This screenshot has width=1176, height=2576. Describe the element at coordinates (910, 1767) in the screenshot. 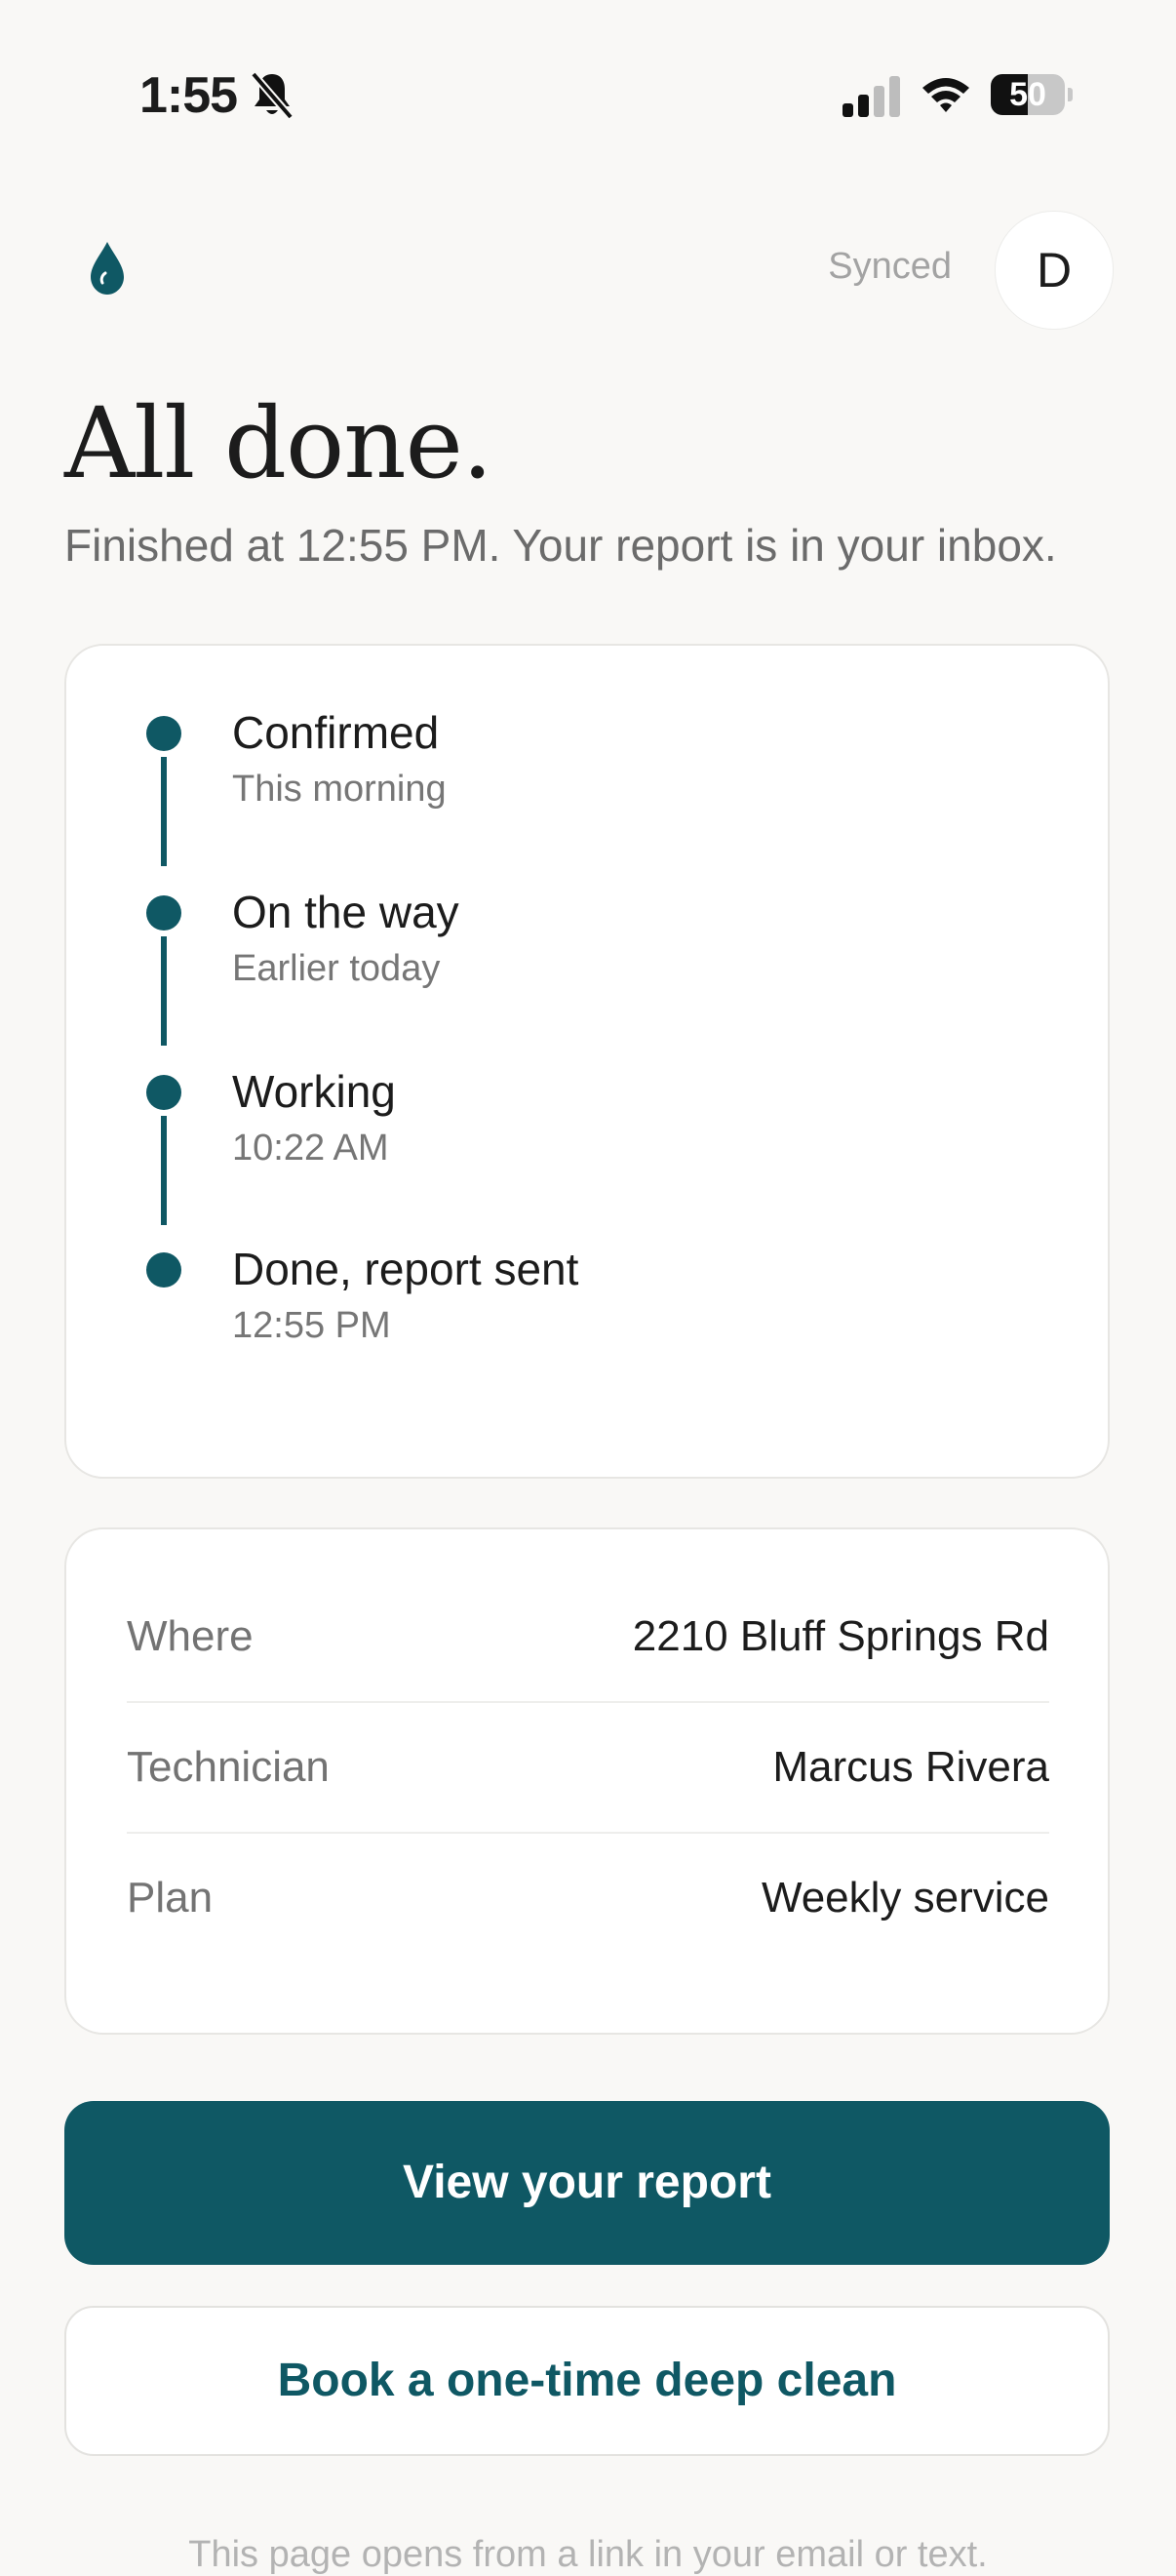

I see `detail-value: Marcus Rivera` at that location.